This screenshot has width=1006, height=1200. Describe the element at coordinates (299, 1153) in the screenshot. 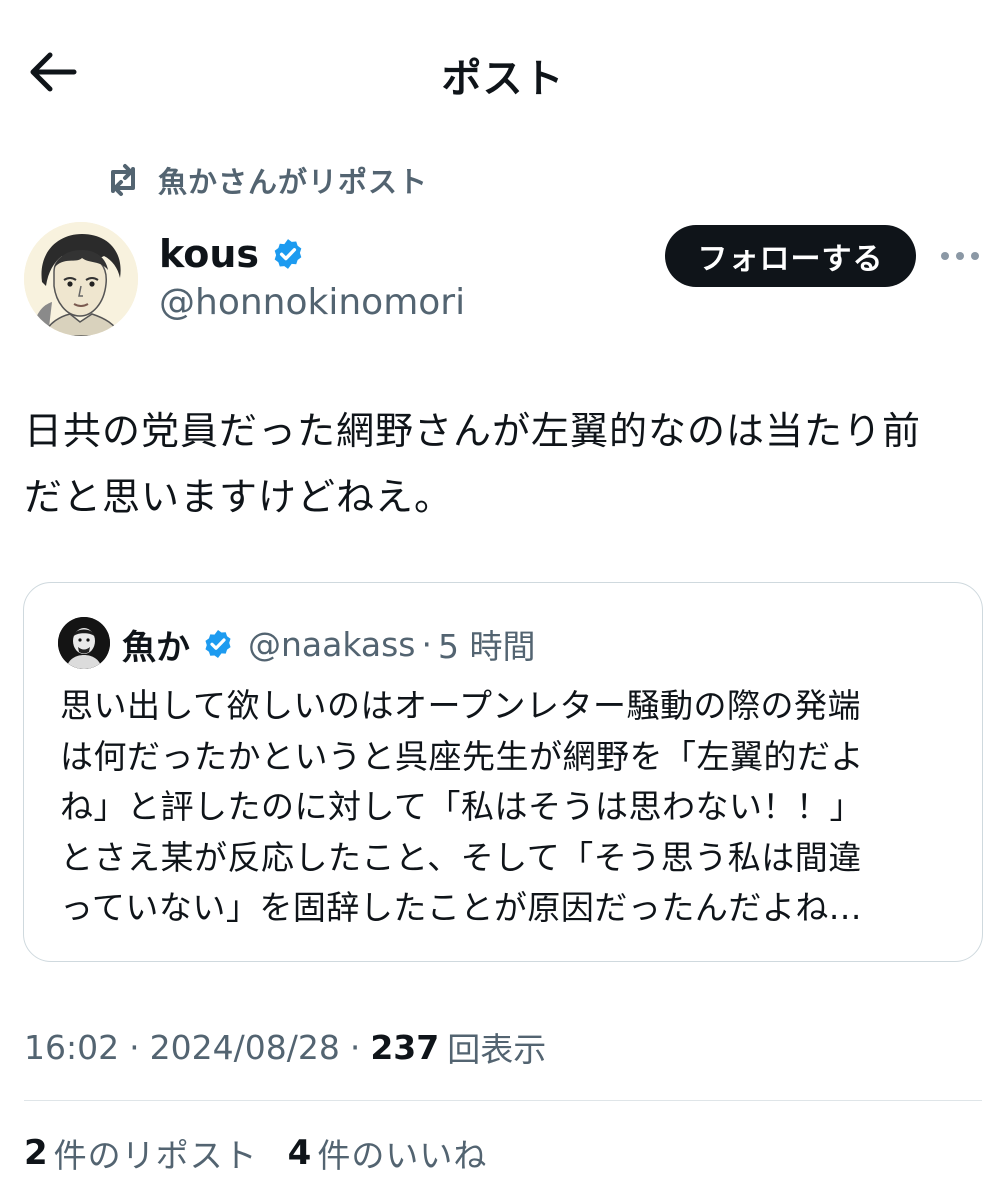

I see `likes-count: 4` at that location.